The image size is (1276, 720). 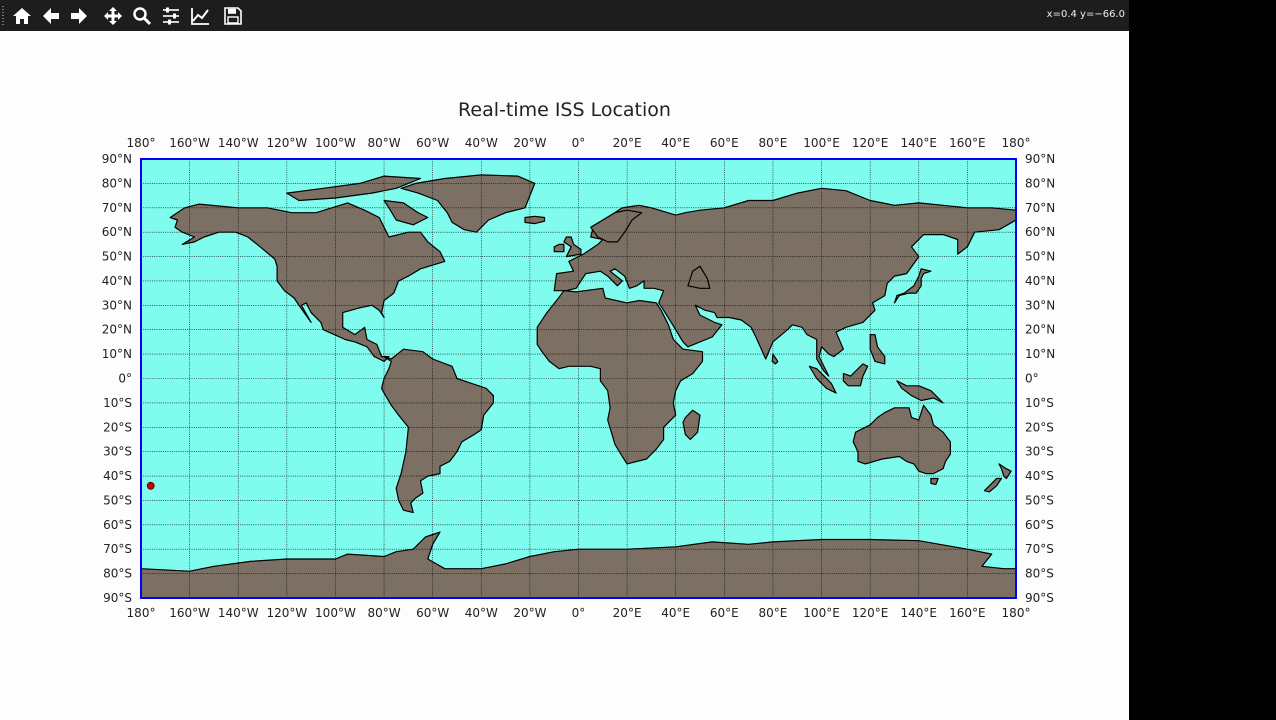 What do you see at coordinates (150, 485) in the screenshot?
I see `iss-position-marker` at bounding box center [150, 485].